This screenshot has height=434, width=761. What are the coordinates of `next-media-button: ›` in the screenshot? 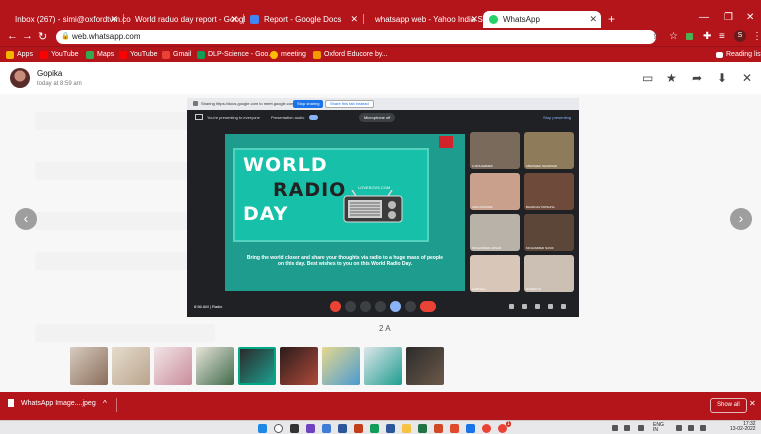 It's located at (741, 219).